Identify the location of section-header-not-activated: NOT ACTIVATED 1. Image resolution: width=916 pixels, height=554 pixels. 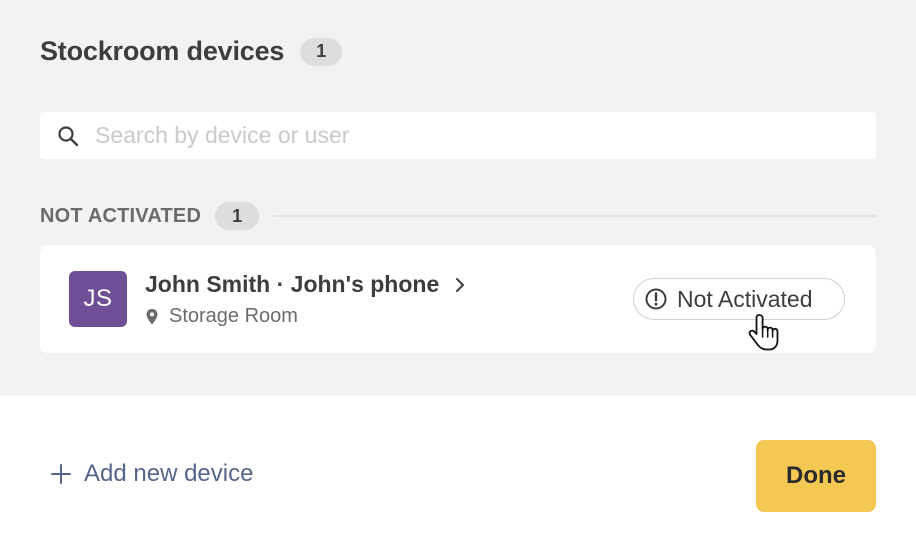
(458, 216).